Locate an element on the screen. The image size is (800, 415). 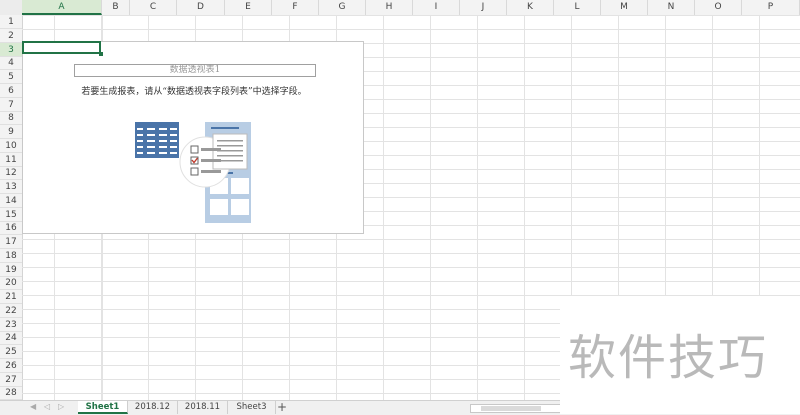
prev-sheet-icon: ◁ is located at coordinates (47, 406).